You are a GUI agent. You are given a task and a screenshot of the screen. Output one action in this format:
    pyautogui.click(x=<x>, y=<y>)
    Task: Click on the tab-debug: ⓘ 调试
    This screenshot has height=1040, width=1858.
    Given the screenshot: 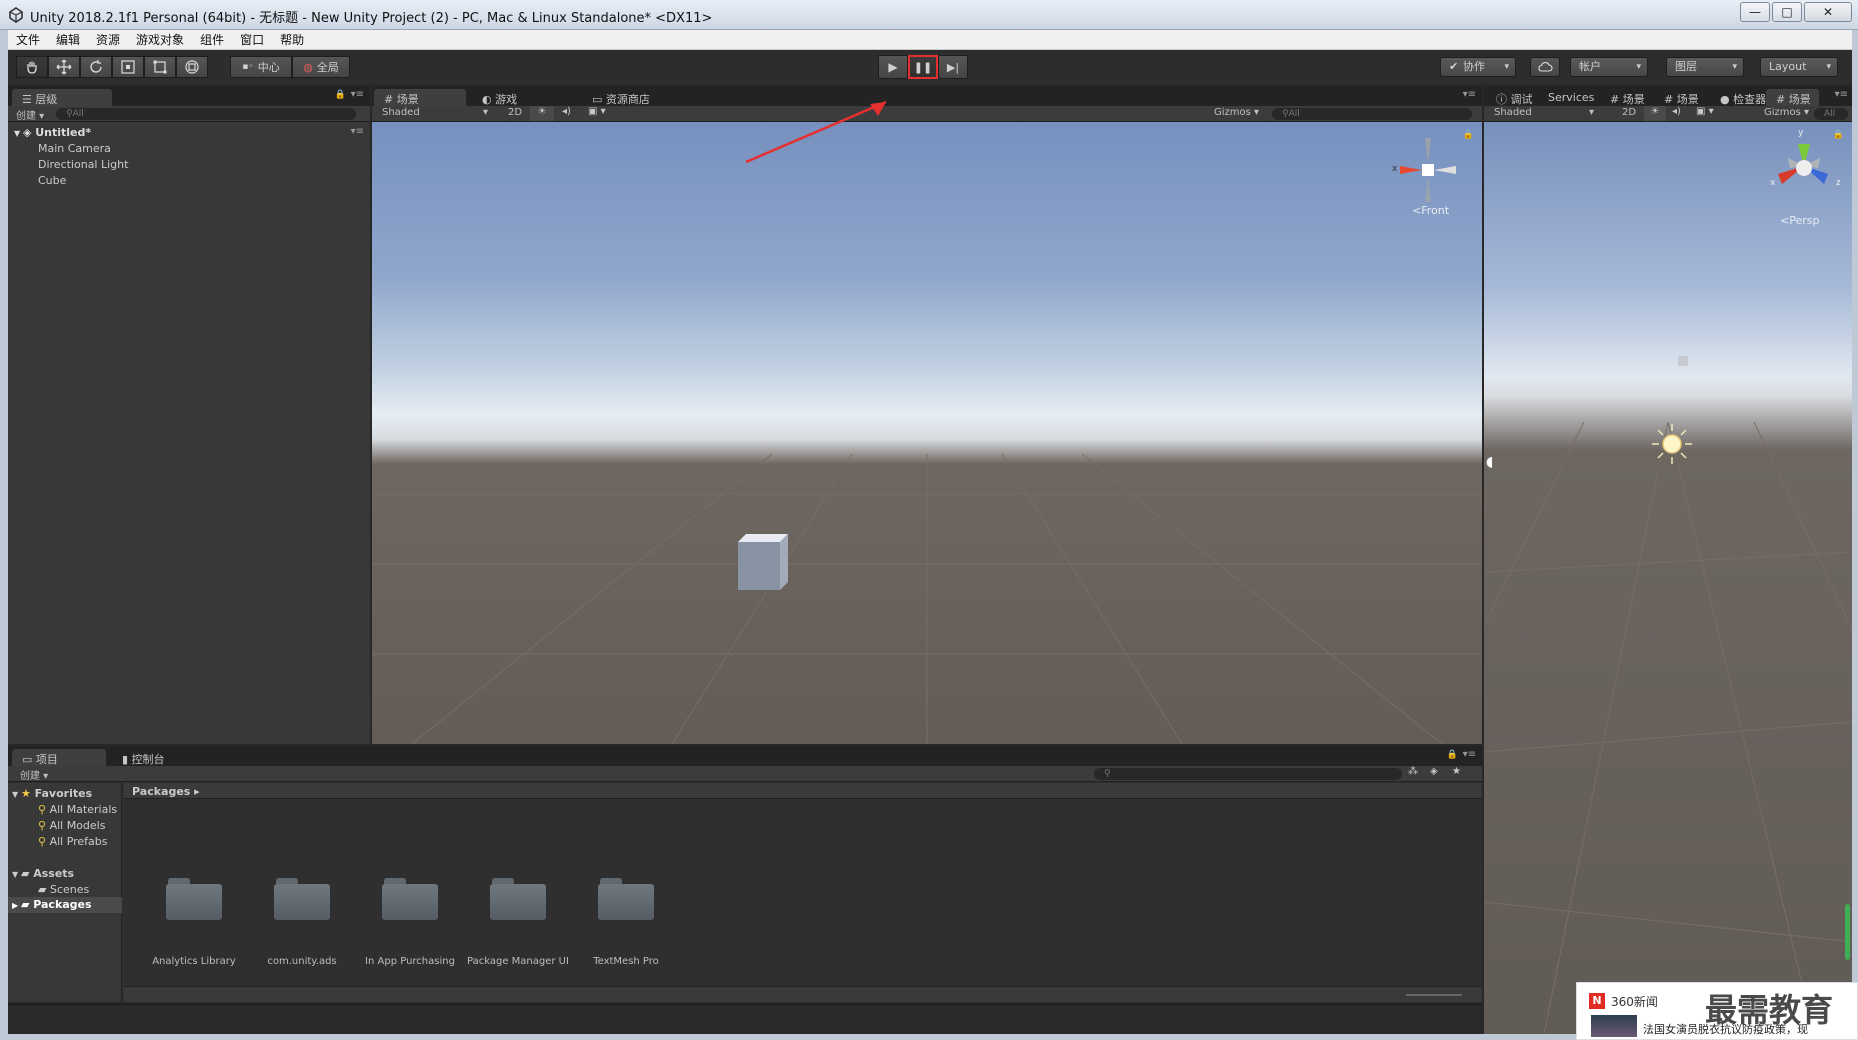 What is the action you would take?
    pyautogui.click(x=1513, y=97)
    